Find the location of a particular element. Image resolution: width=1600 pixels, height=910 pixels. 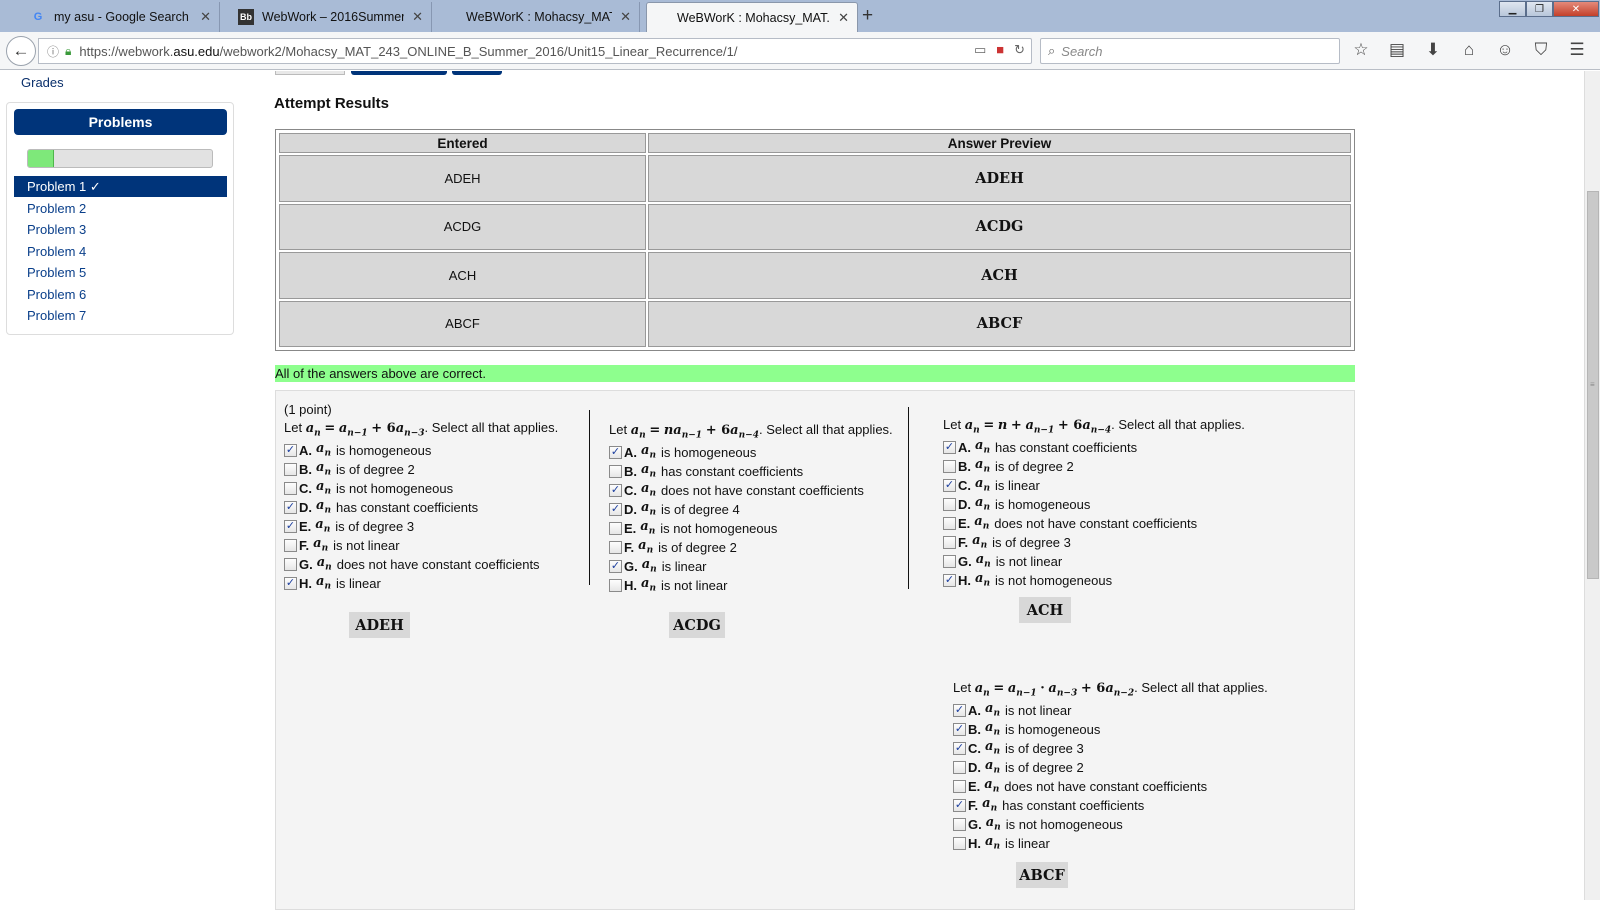

sidebar-item-problem-2: Problem 2 is located at coordinates (120, 208).